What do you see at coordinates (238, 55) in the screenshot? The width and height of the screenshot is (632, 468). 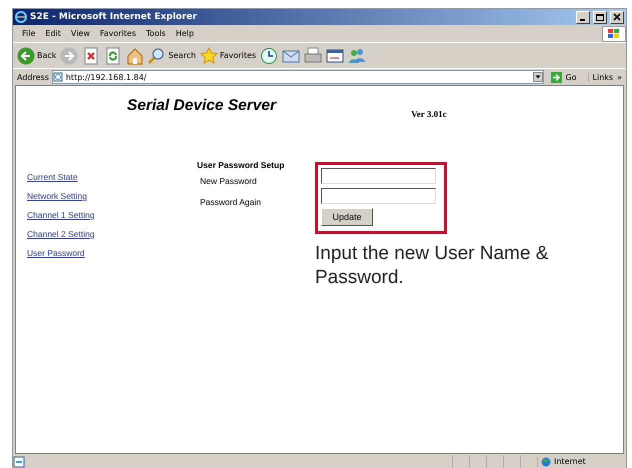 I see `toolbar-button-label: Favorites` at bounding box center [238, 55].